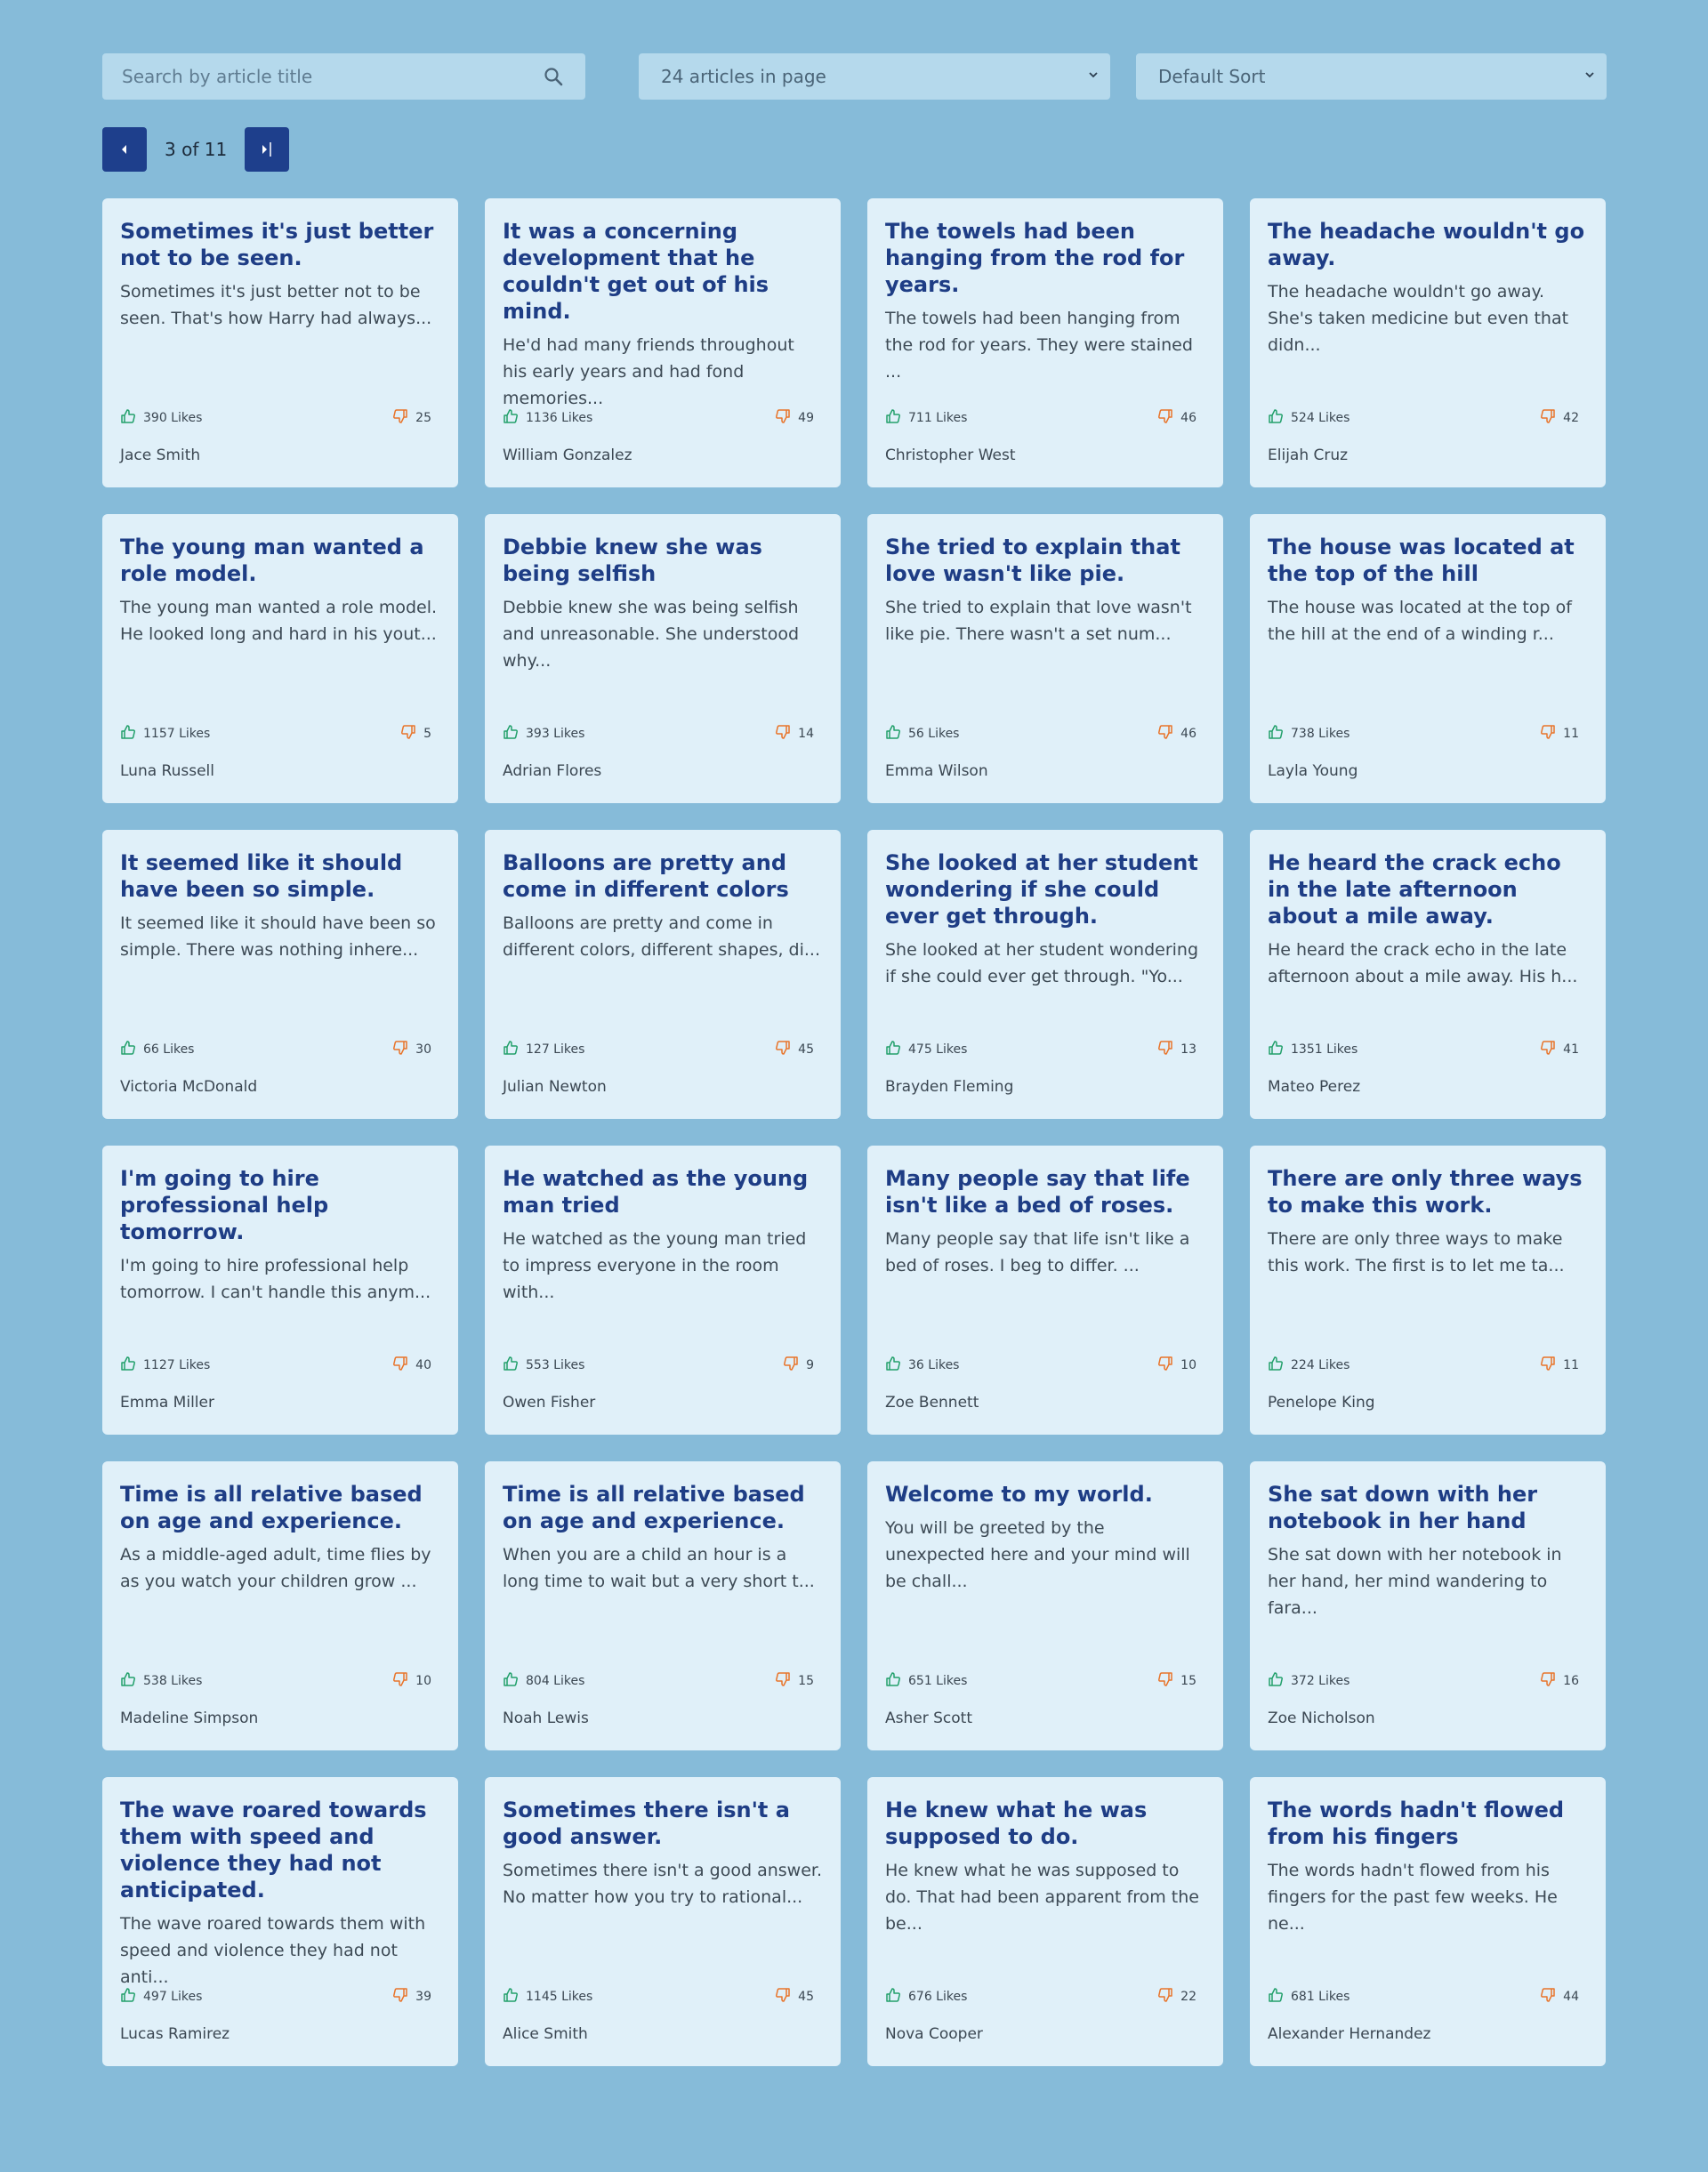 This screenshot has width=1708, height=2172. What do you see at coordinates (543, 1050) in the screenshot?
I see `like-button: 127 Likes` at bounding box center [543, 1050].